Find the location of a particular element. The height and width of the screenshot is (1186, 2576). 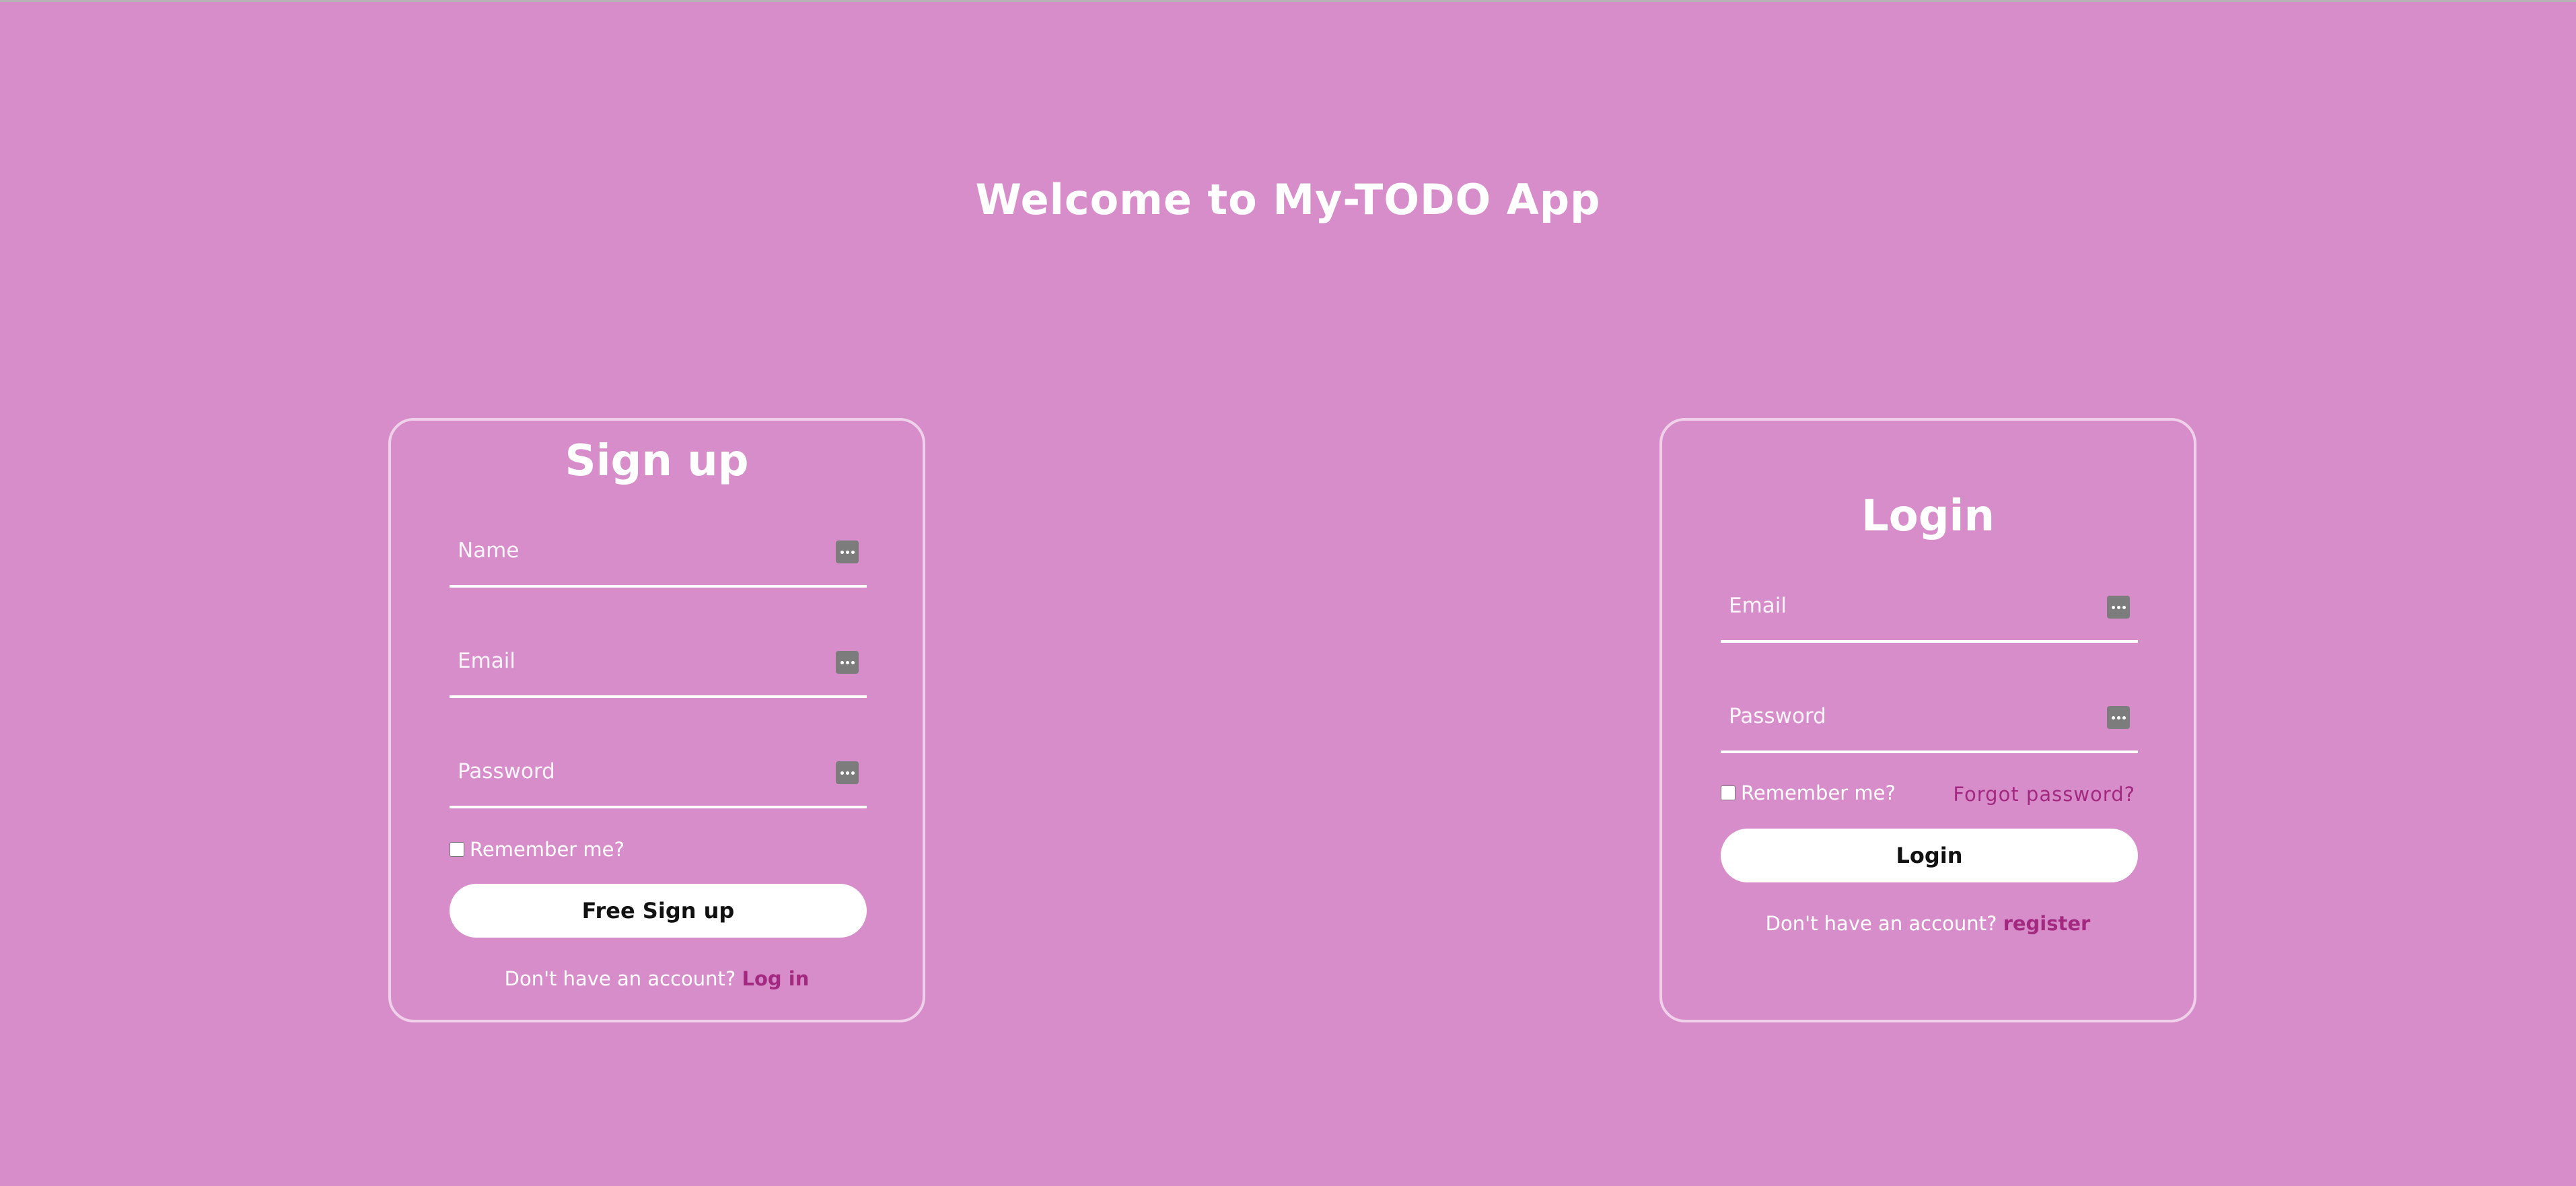

signup-remember-row: Remember me? is located at coordinates (537, 849).